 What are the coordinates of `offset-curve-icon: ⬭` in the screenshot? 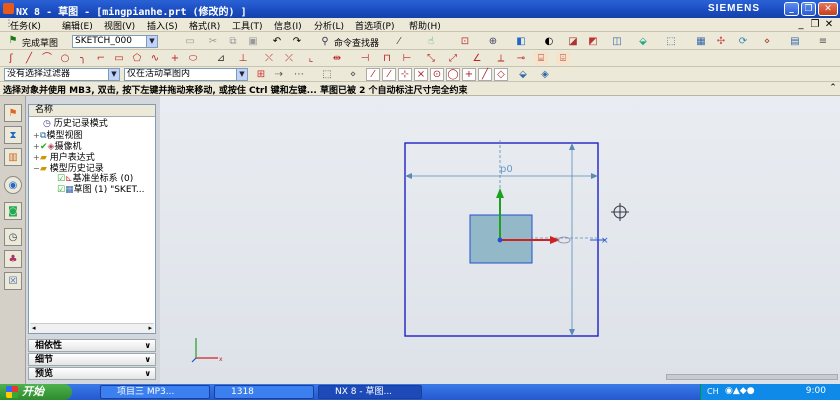 It's located at (193, 58).